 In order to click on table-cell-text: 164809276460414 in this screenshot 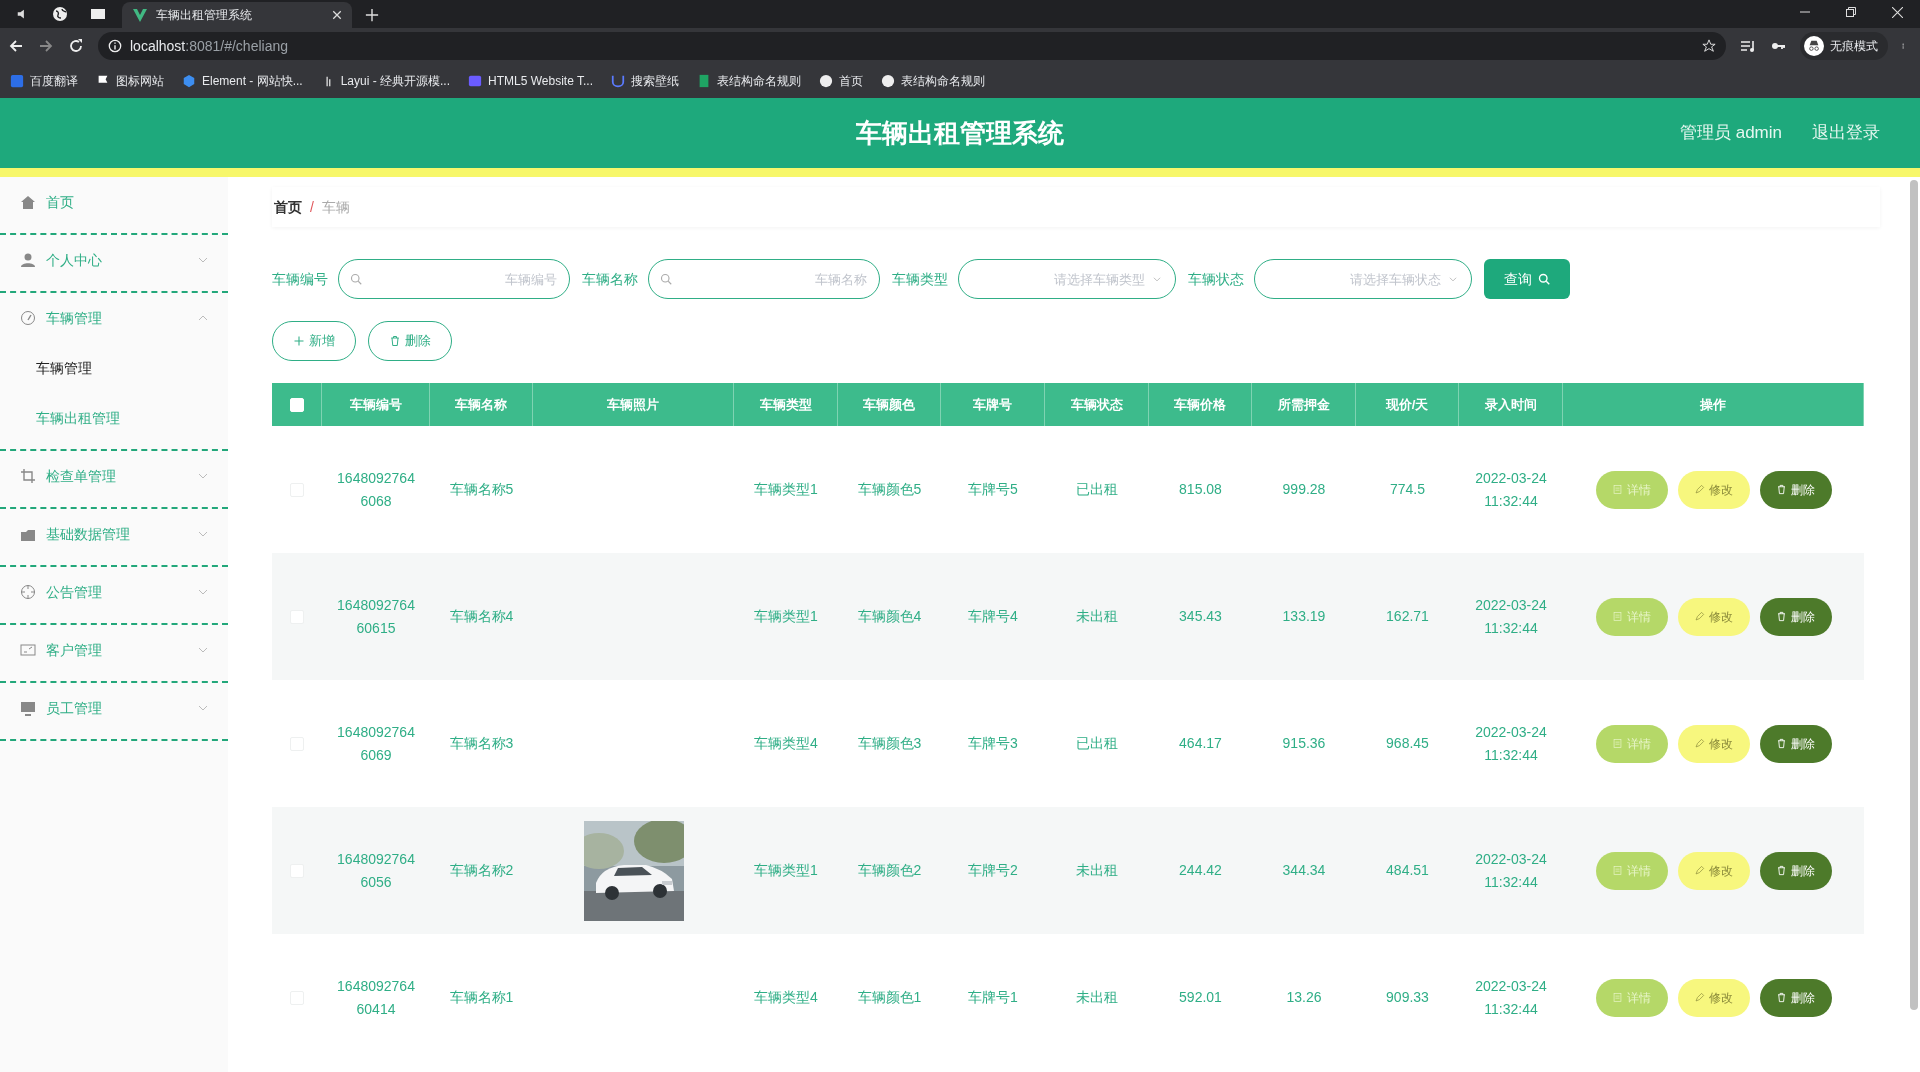, I will do `click(376, 997)`.